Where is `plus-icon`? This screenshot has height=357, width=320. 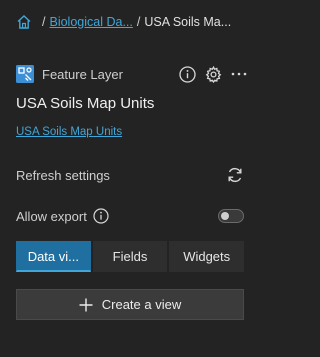
plus-icon is located at coordinates (86, 305).